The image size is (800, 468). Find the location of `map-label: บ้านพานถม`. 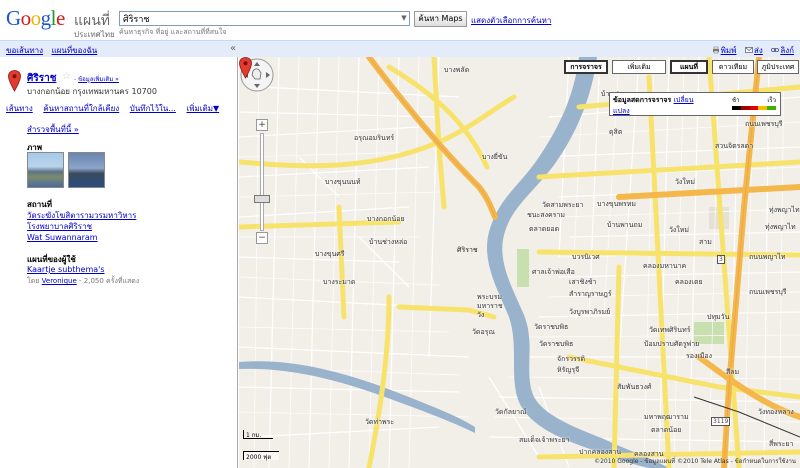

map-label: บ้านพานถม is located at coordinates (625, 225).